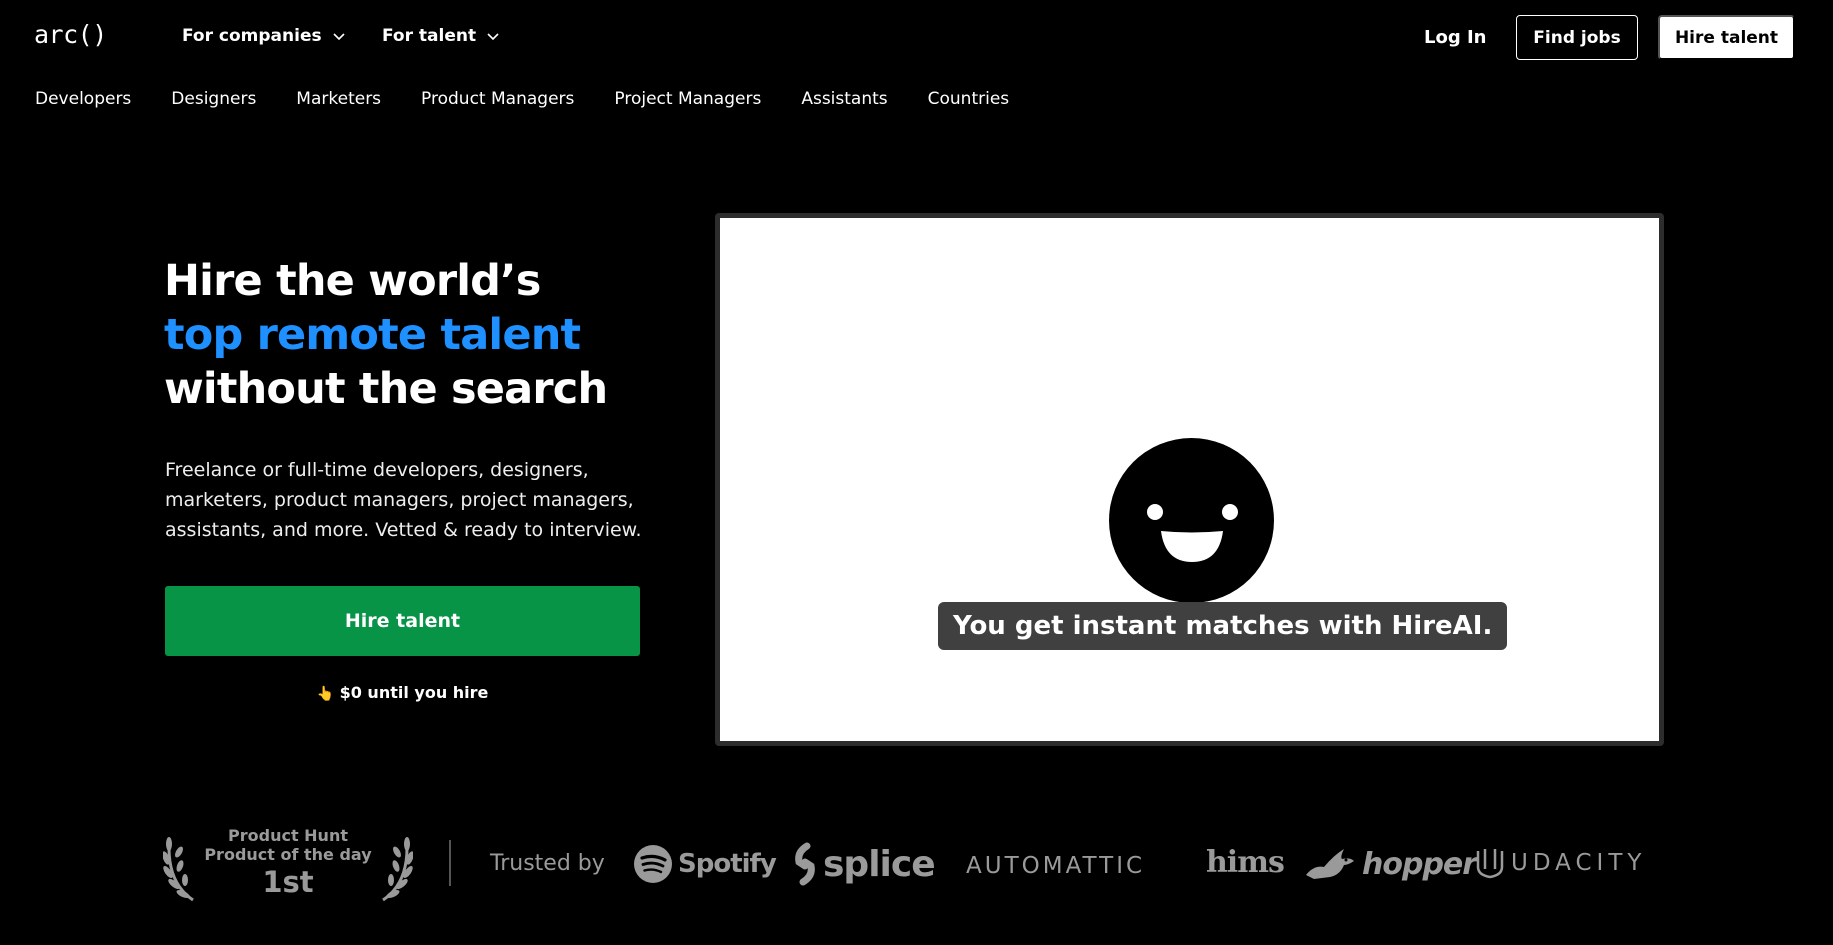  I want to click on nav-assistants: Assistants, so click(844, 99).